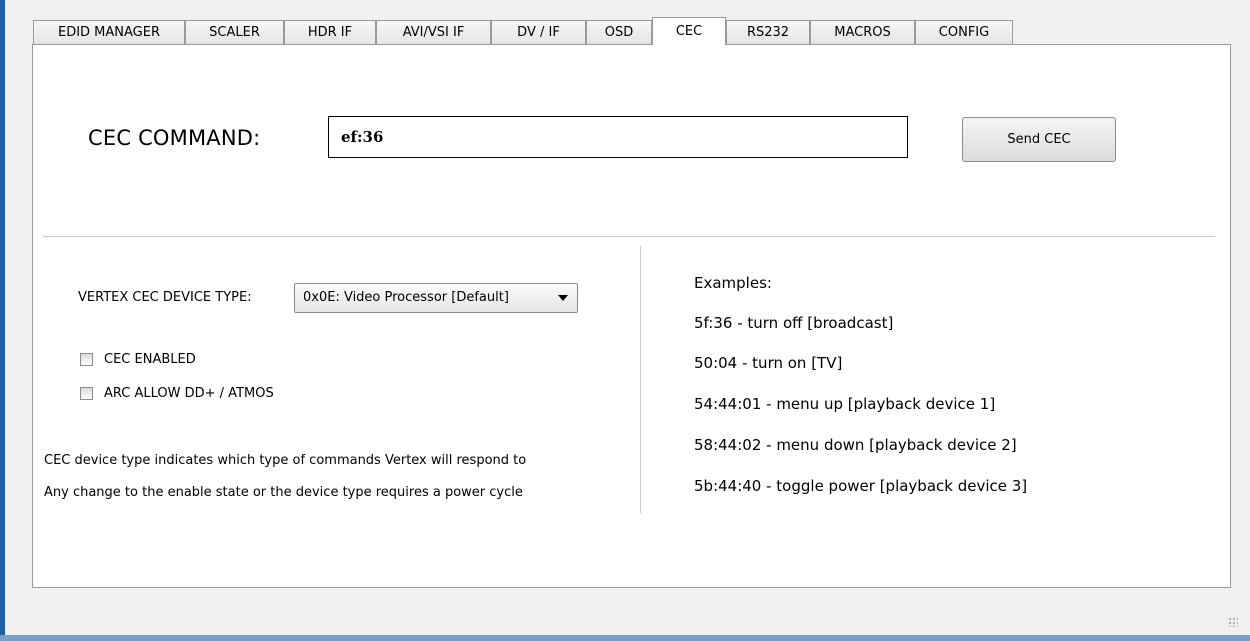 The height and width of the screenshot is (641, 1250). What do you see at coordinates (862, 32) in the screenshot?
I see `tab-macros: MACROS` at bounding box center [862, 32].